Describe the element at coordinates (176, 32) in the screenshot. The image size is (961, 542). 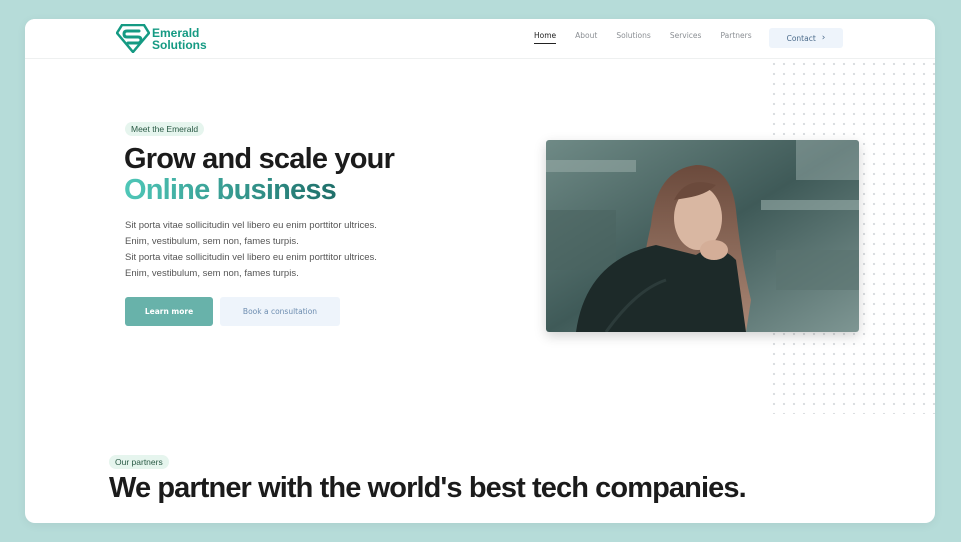
I see `brand-name-line1: Emerald` at that location.